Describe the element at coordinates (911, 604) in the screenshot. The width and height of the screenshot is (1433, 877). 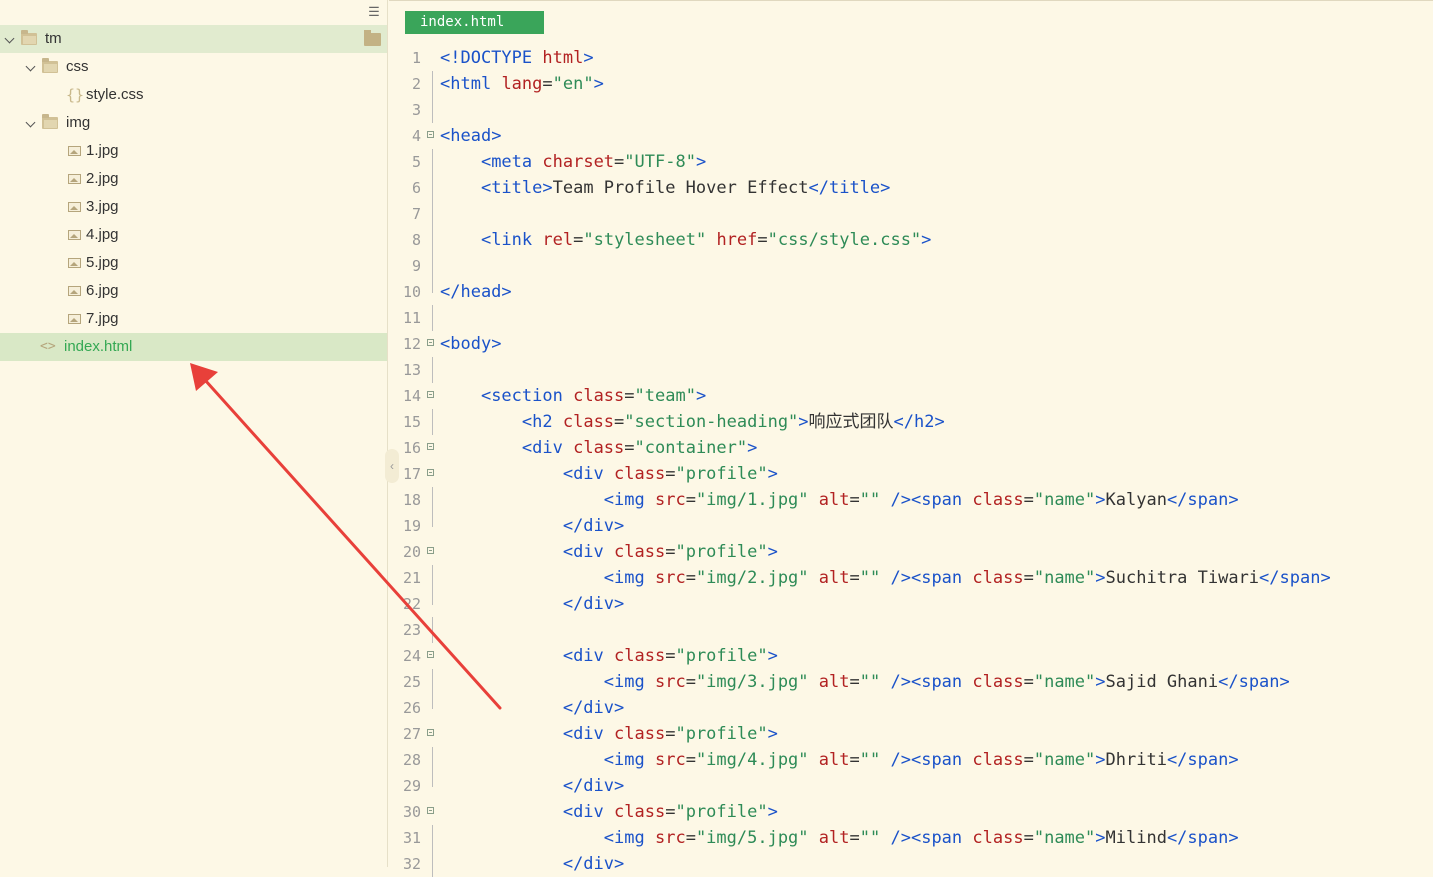
I see `code-line: 22 </div>` at that location.